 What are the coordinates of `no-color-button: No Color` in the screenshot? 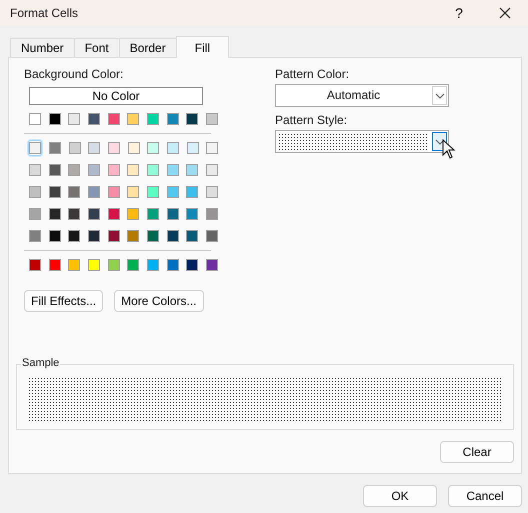 It's located at (116, 96).